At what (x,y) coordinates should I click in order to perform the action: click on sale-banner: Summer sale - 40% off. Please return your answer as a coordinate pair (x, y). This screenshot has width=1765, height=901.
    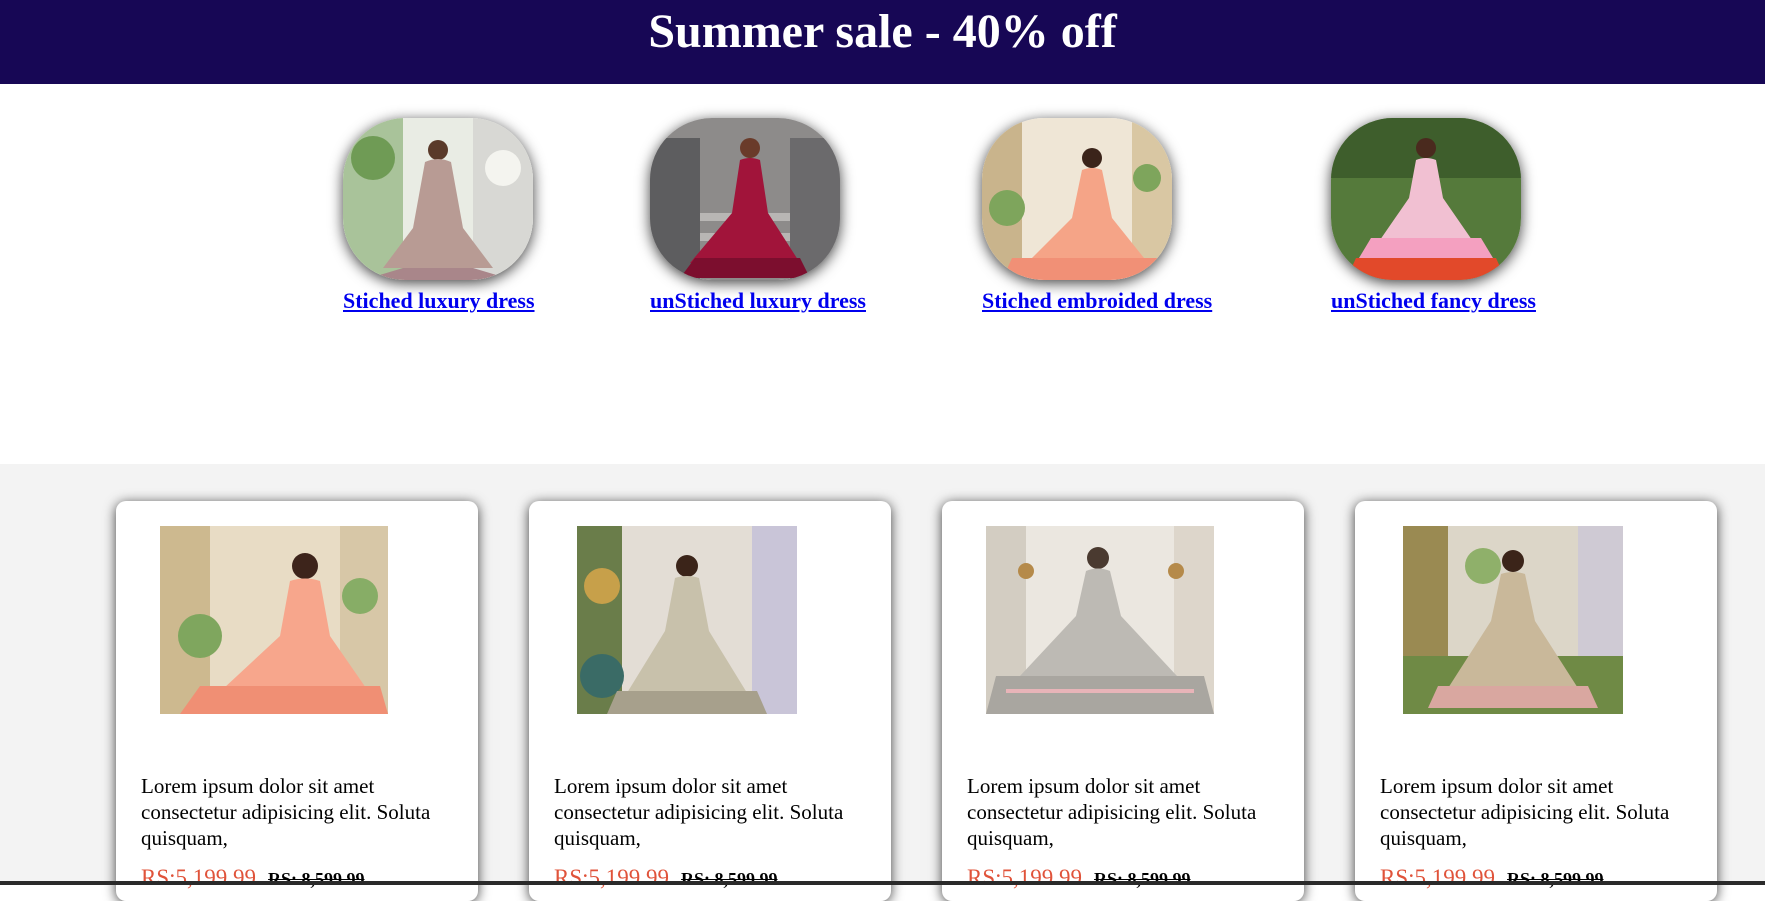
    Looking at the image, I should click on (882, 42).